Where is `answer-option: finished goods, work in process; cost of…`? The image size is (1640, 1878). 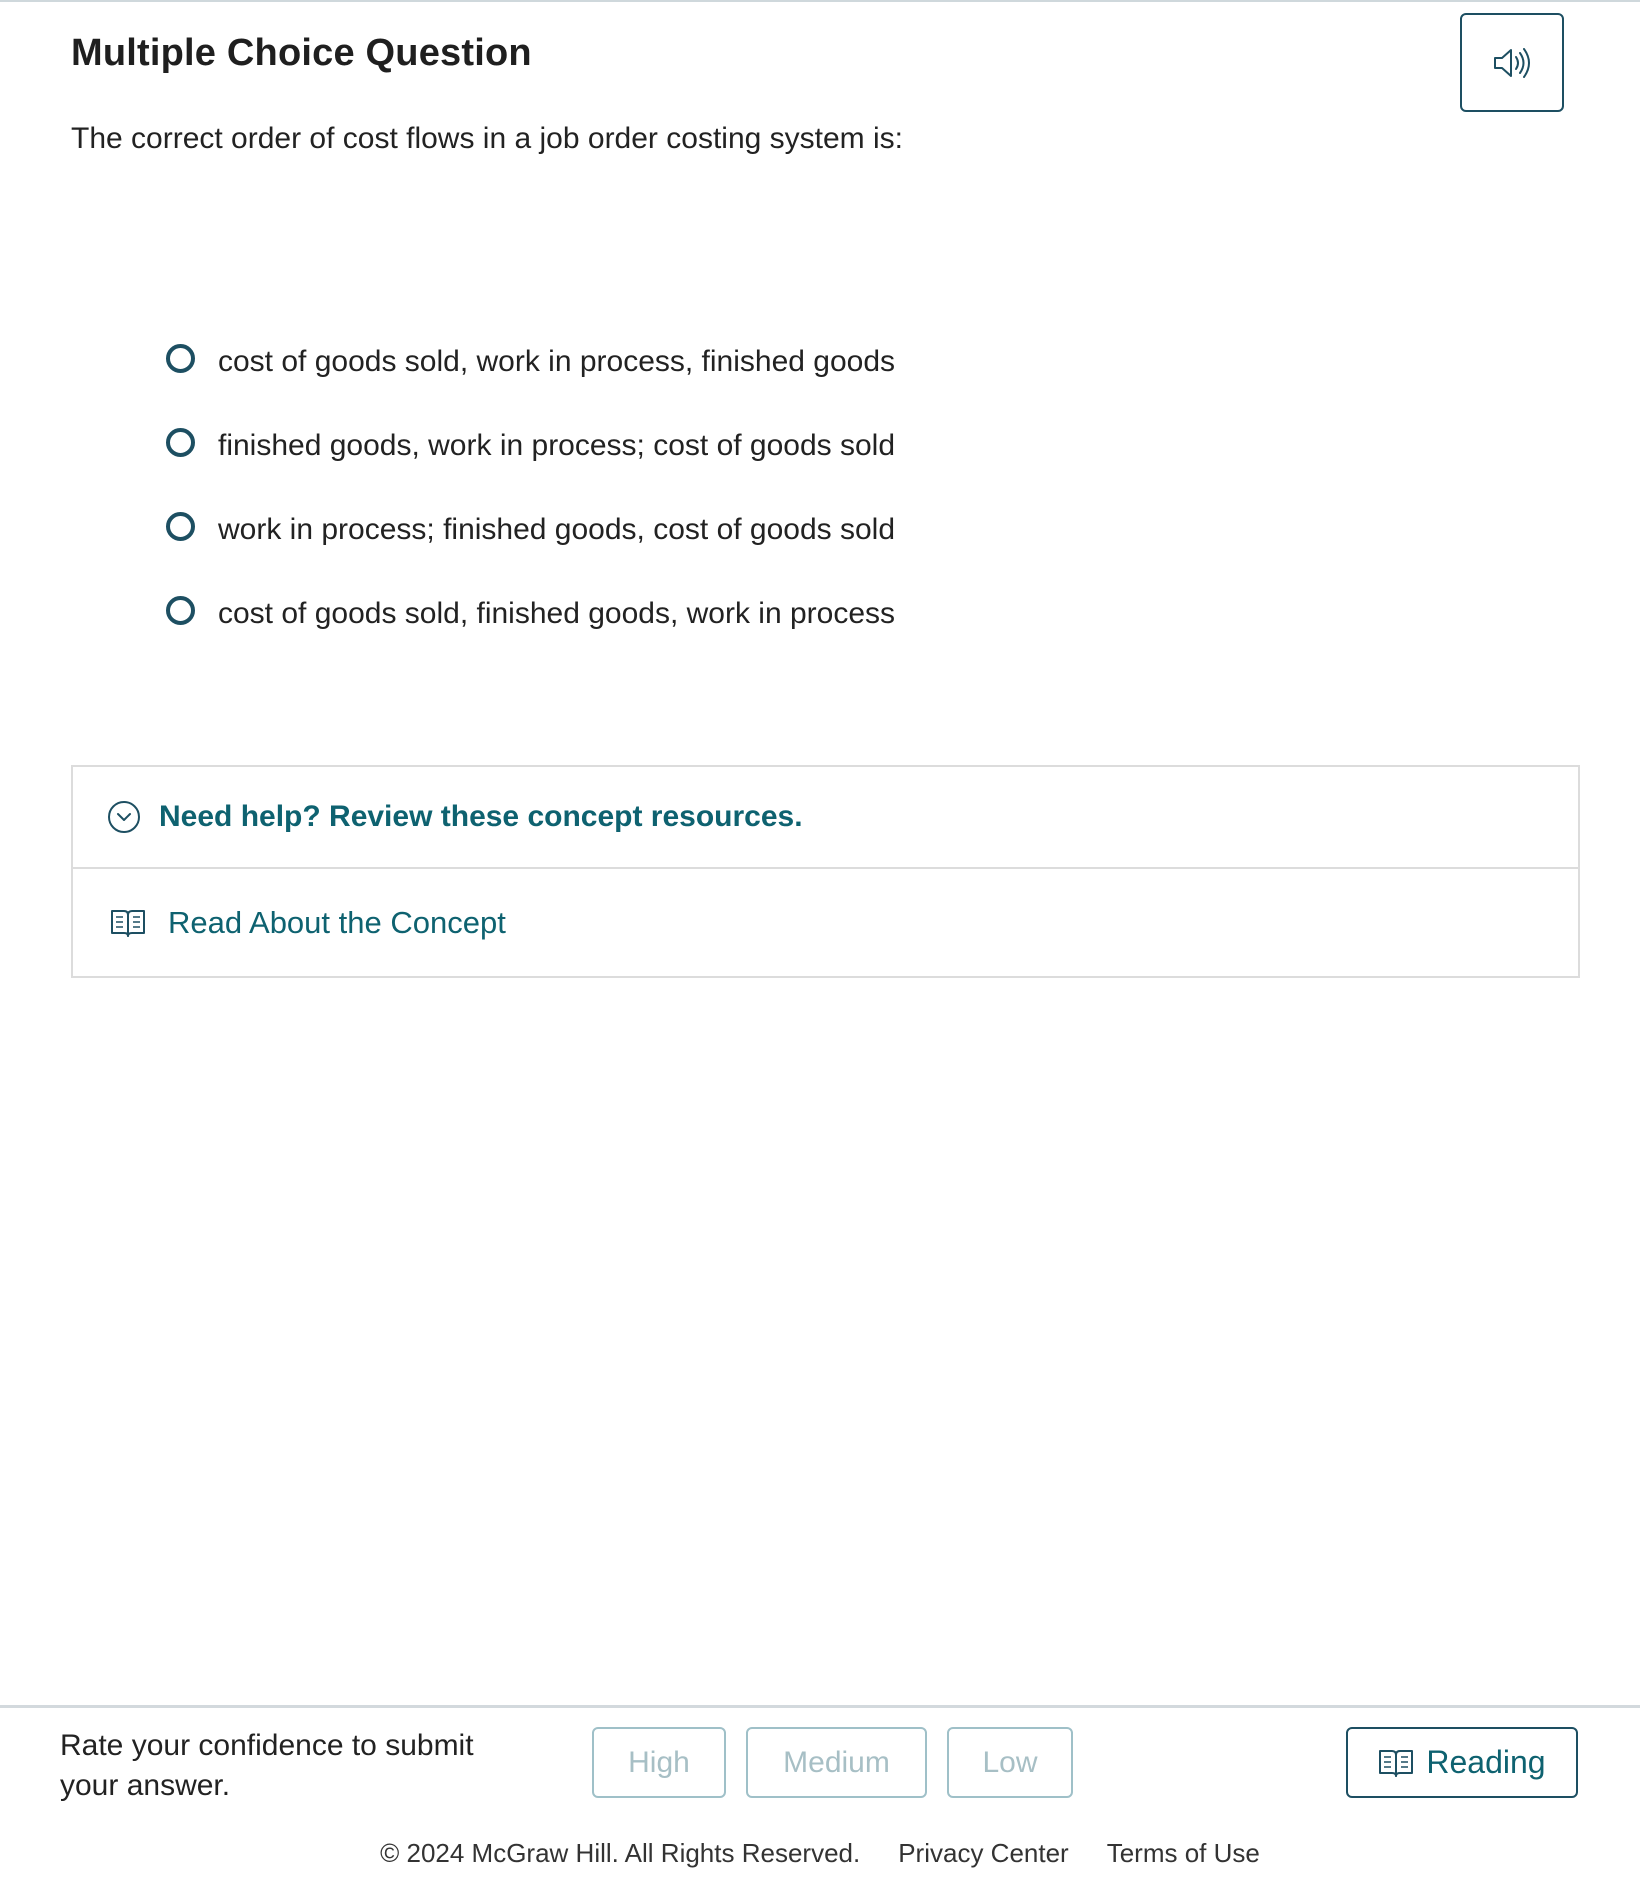 answer-option: finished goods, work in process; cost of… is located at coordinates (530, 446).